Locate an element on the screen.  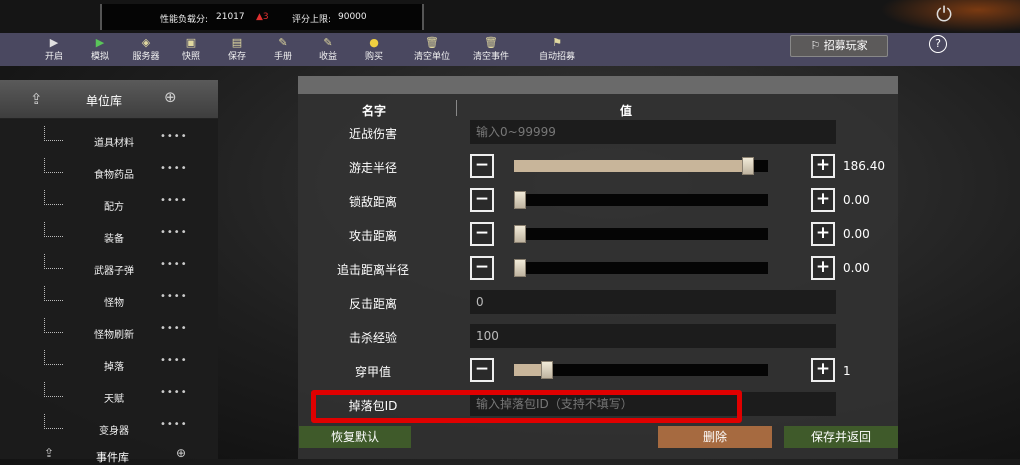
toolbar-label: 自动招募 is located at coordinates (556, 57).